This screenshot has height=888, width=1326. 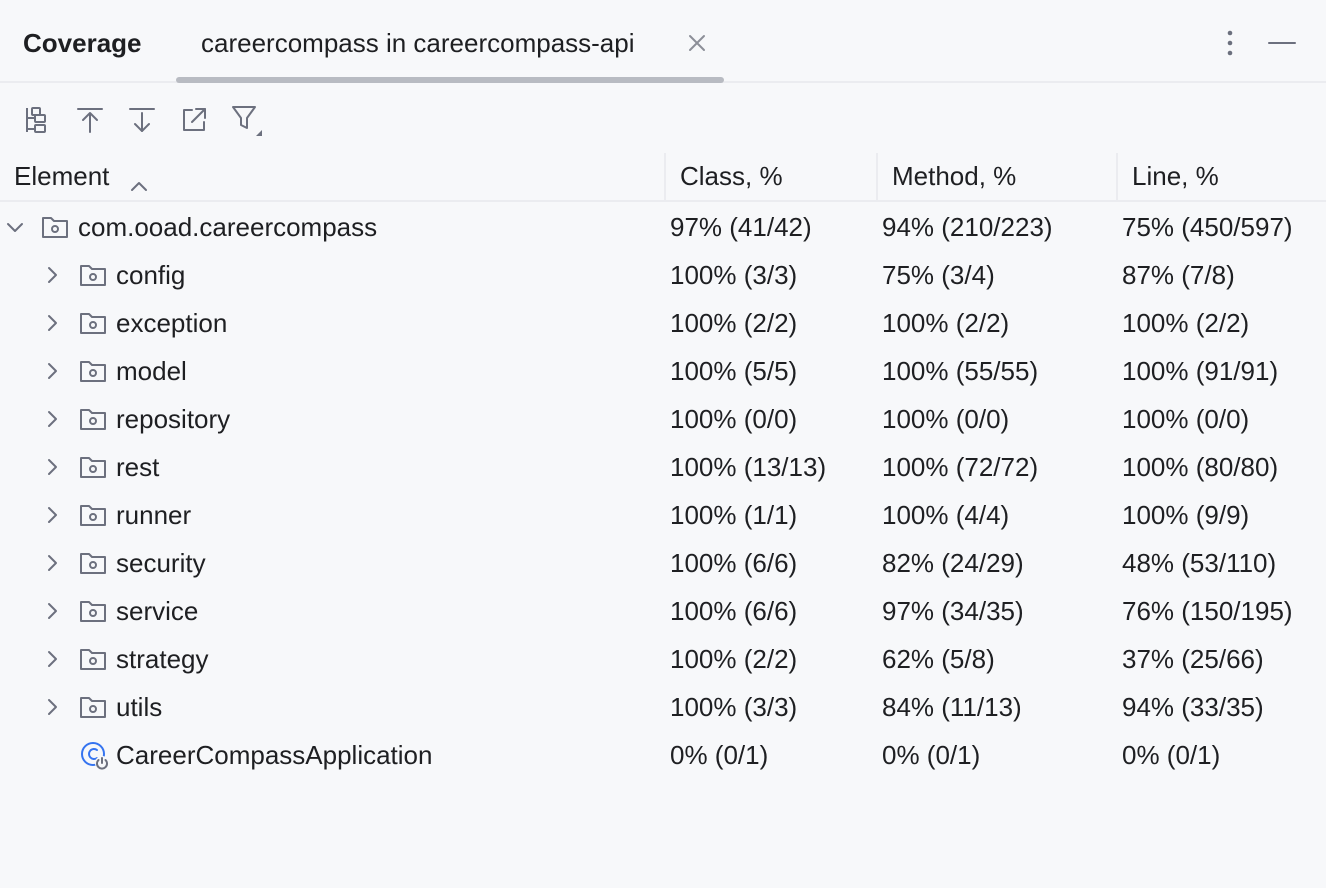 I want to click on line-coverage: 100% (91/91), so click(x=1200, y=371).